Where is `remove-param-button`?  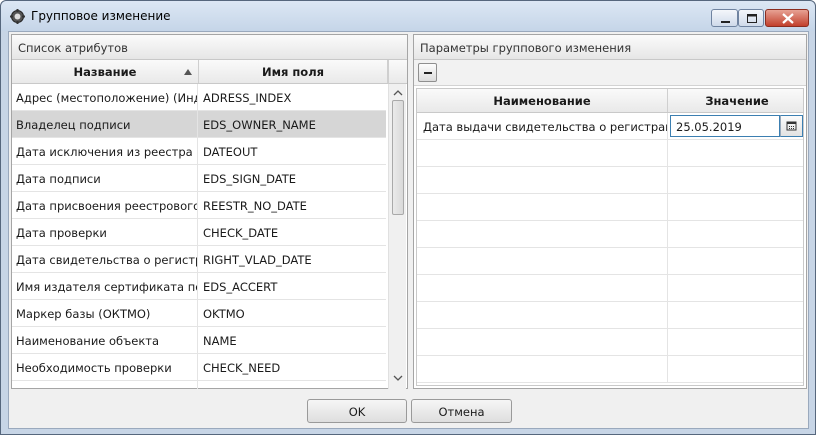 remove-param-button is located at coordinates (427, 72).